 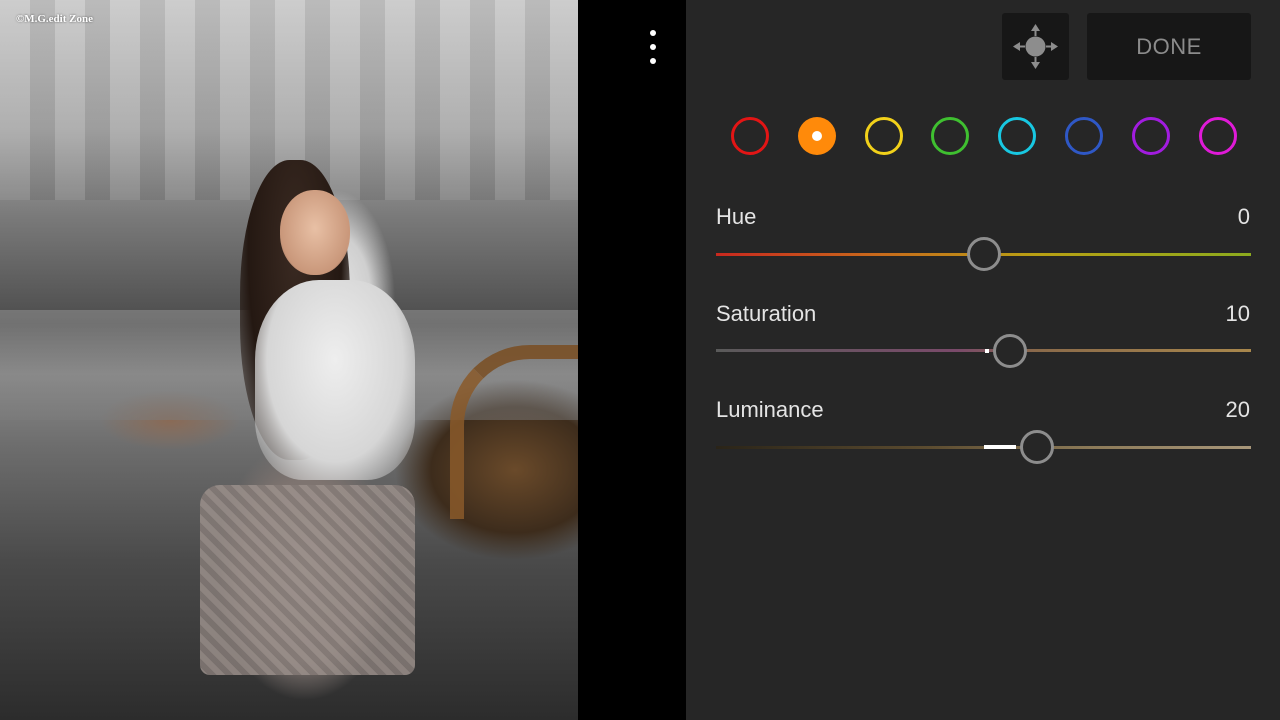 I want to click on swatch-yellow, so click(x=883, y=136).